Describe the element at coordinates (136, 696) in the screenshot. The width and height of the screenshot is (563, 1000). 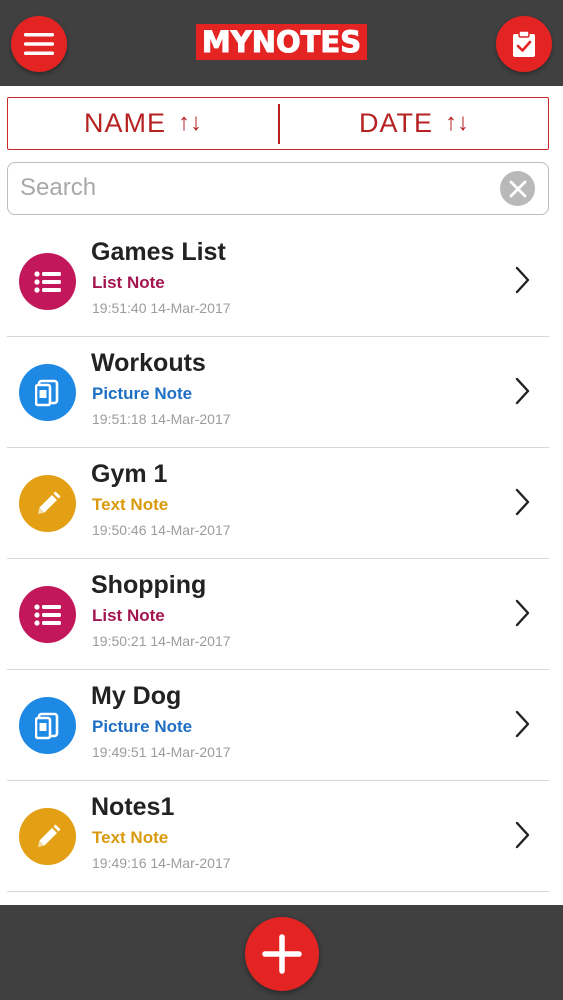
I see `note-title: My Dog` at that location.